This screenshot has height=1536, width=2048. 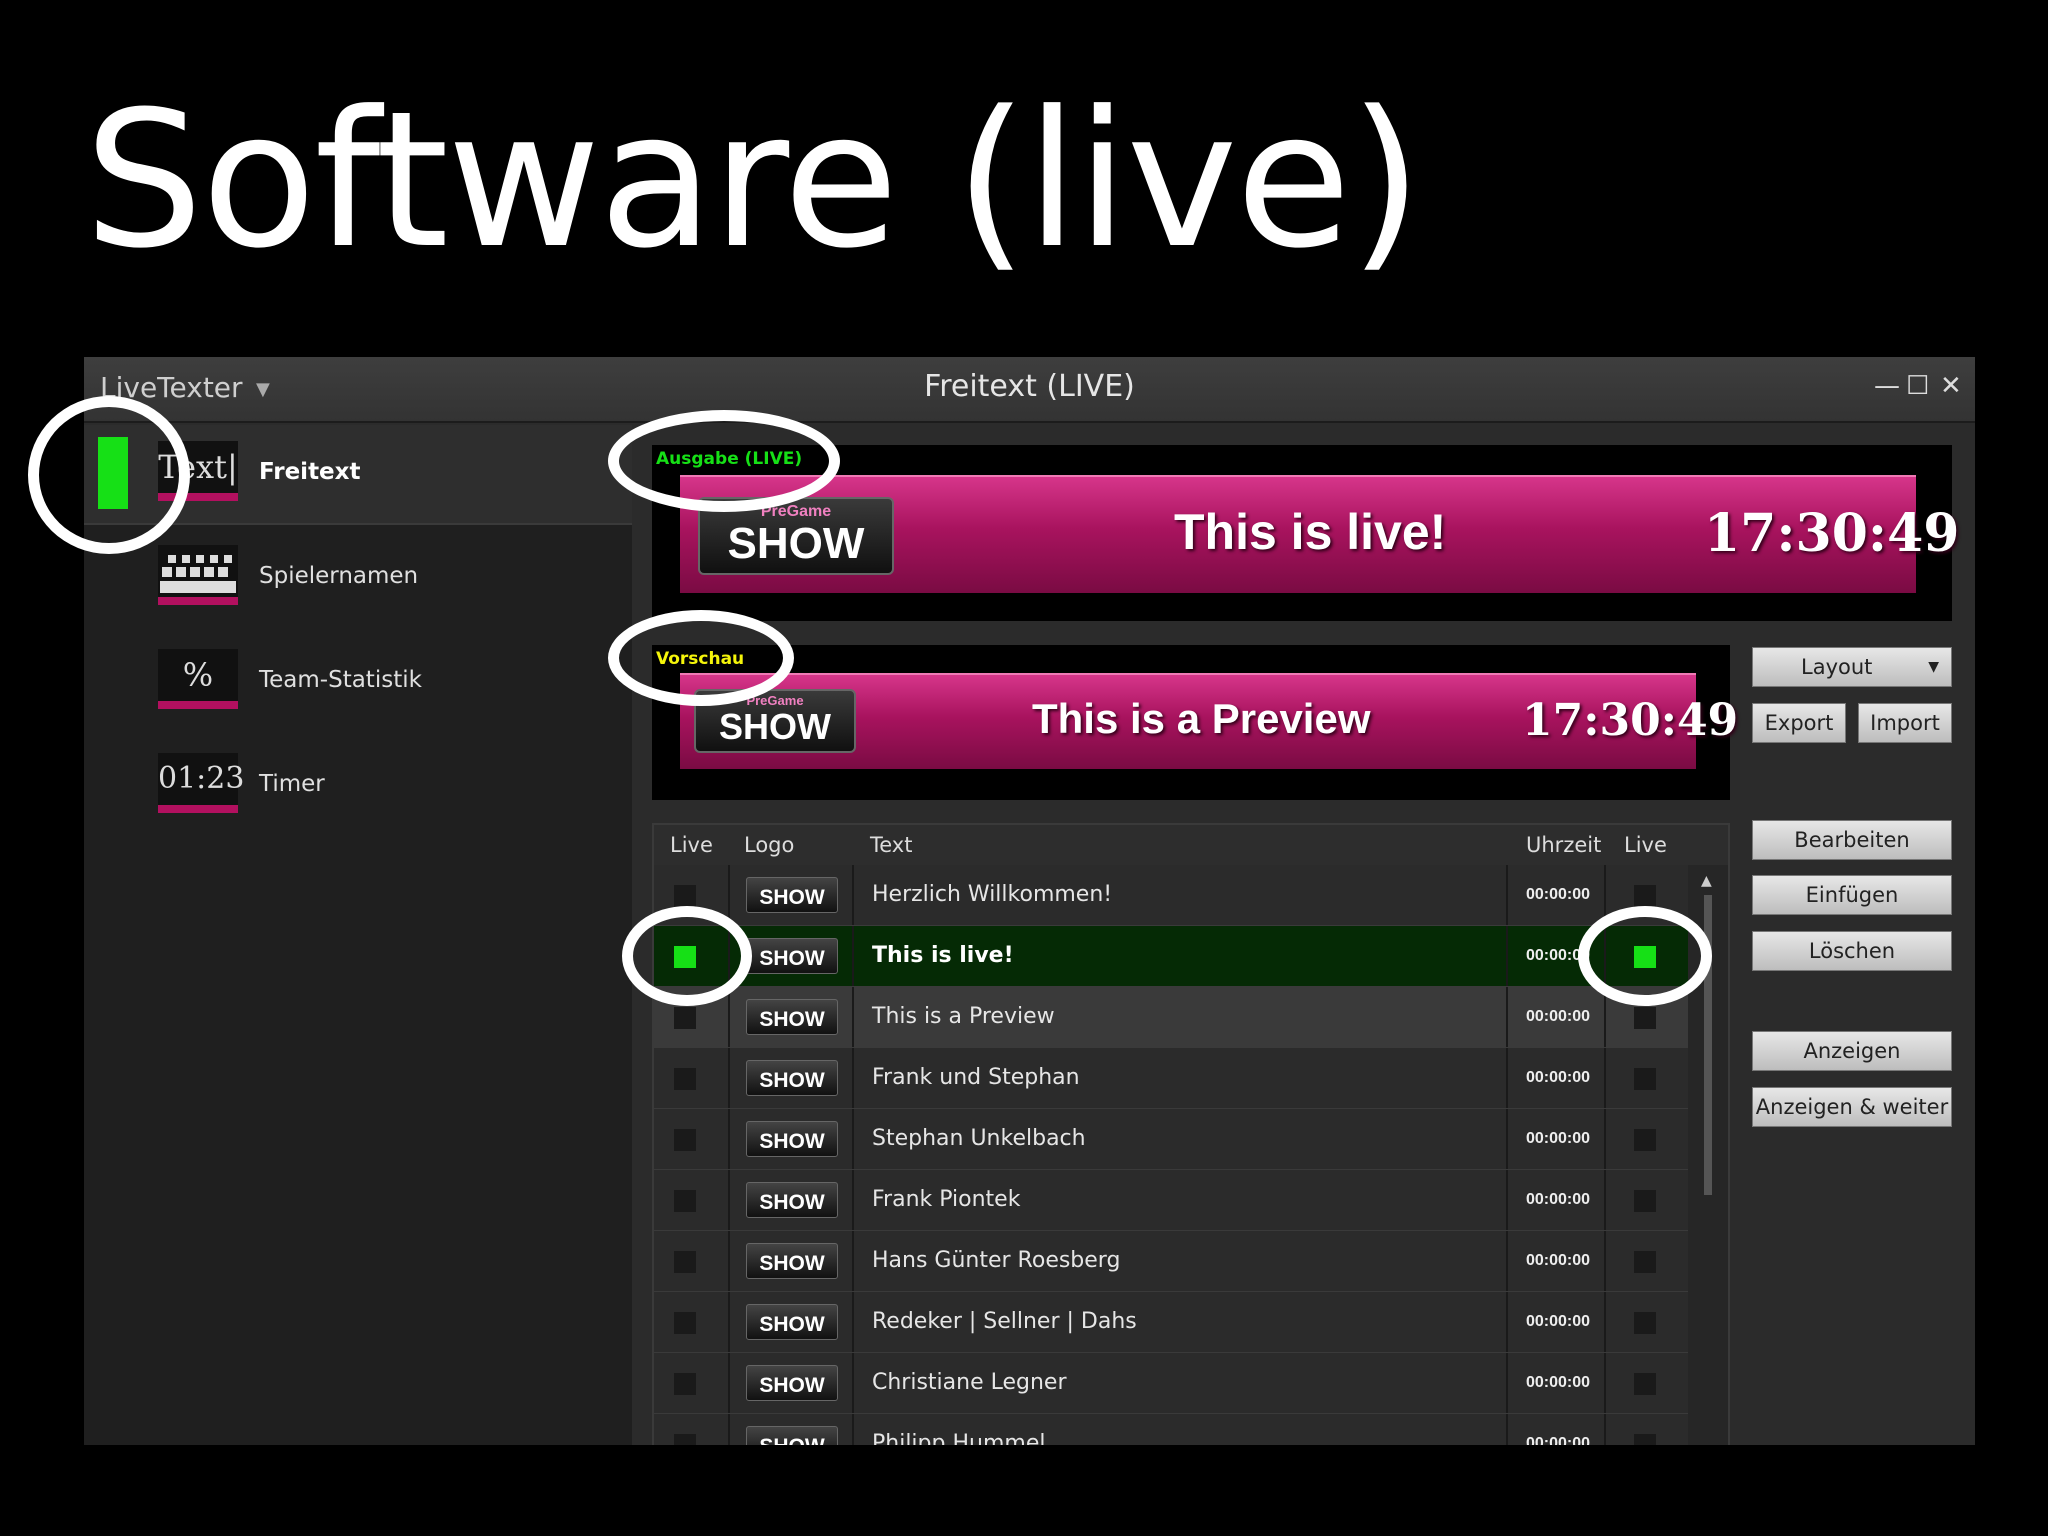 What do you see at coordinates (1201, 718) in the screenshot?
I see `preview-text: This is a Preview` at bounding box center [1201, 718].